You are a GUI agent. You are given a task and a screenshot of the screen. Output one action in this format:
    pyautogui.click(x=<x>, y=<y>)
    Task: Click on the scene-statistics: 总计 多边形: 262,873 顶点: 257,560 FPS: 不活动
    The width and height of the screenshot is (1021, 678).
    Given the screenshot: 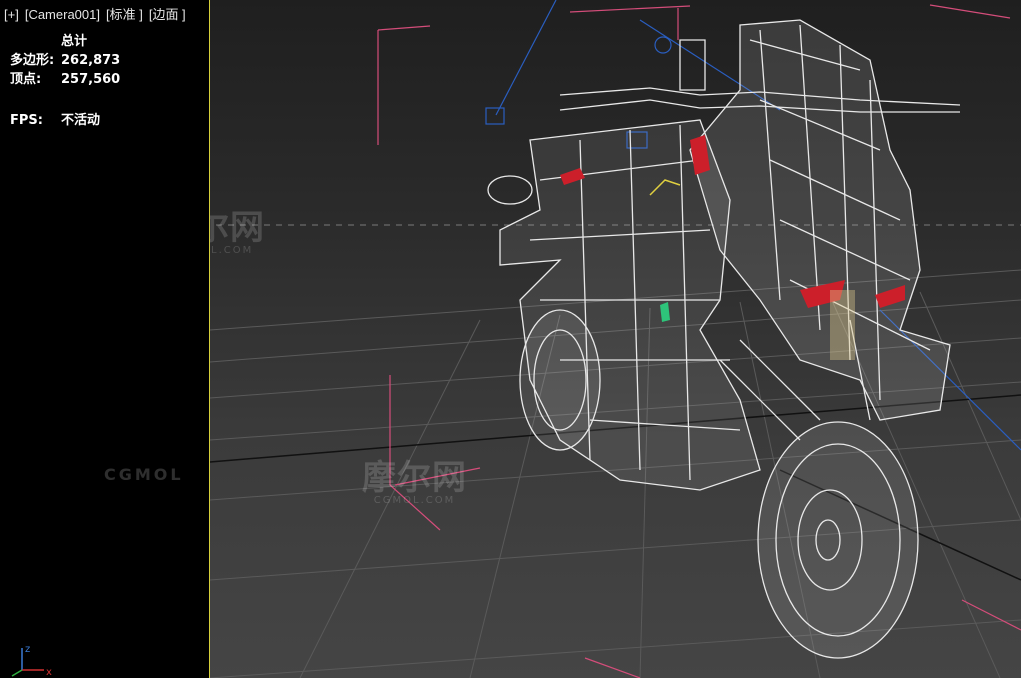 What is the action you would take?
    pyautogui.click(x=65, y=81)
    